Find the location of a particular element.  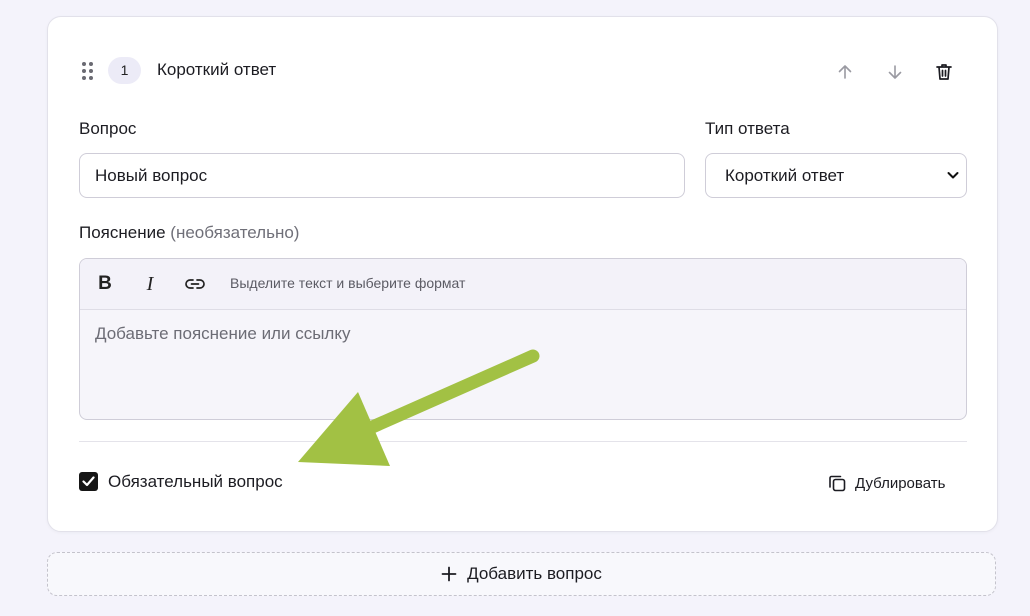

explanation-textarea: Добавьте пояснение или ссылку is located at coordinates (222, 334).